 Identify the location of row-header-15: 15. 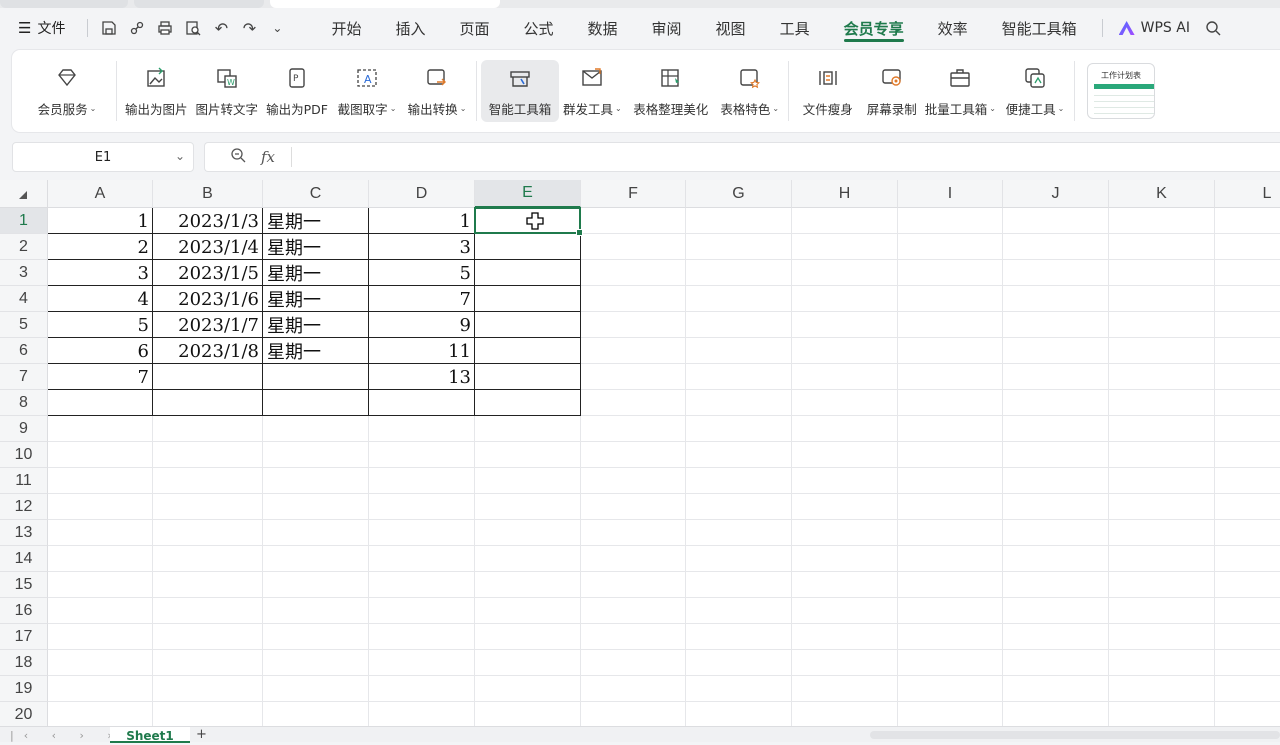
(24, 585).